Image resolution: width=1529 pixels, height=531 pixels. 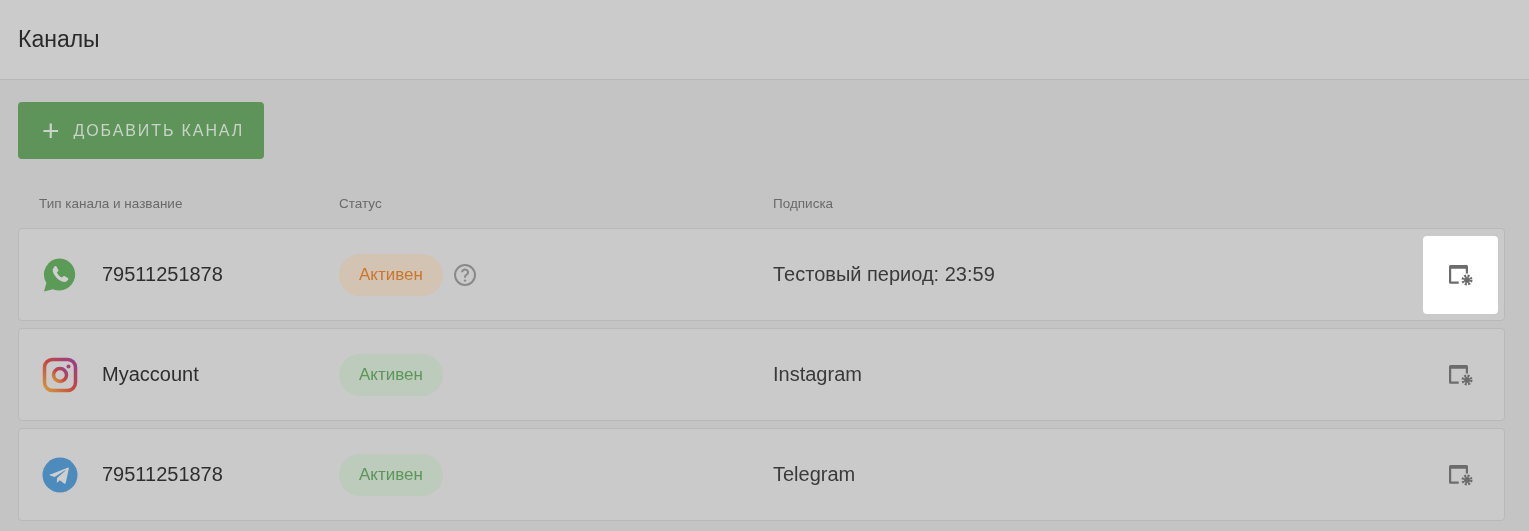 I want to click on column-header: Тип канала и название, so click(x=111, y=203).